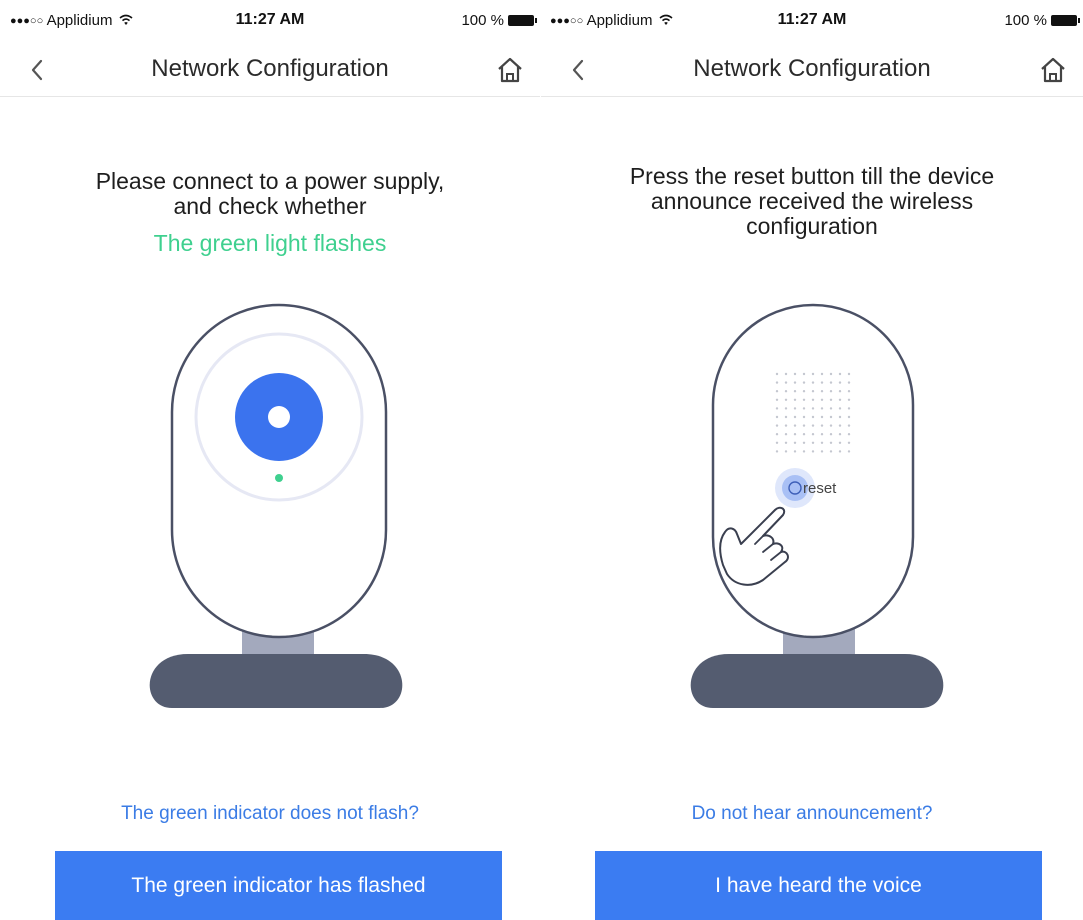 The width and height of the screenshot is (1083, 920). I want to click on page-title: Network Configuration, so click(270, 68).